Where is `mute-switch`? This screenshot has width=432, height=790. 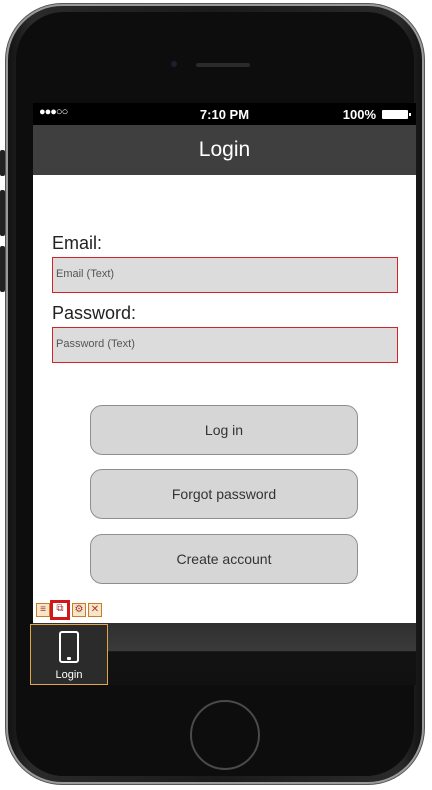
mute-switch is located at coordinates (2, 163).